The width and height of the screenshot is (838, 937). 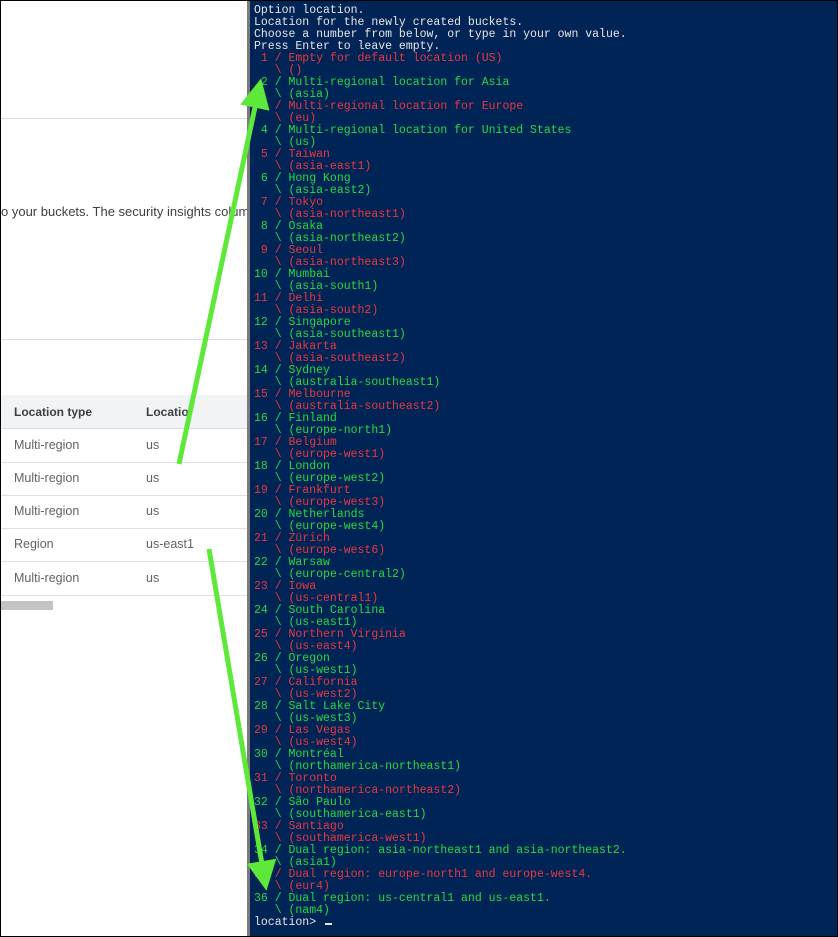 What do you see at coordinates (329, 924) in the screenshot?
I see `cursor-icon` at bounding box center [329, 924].